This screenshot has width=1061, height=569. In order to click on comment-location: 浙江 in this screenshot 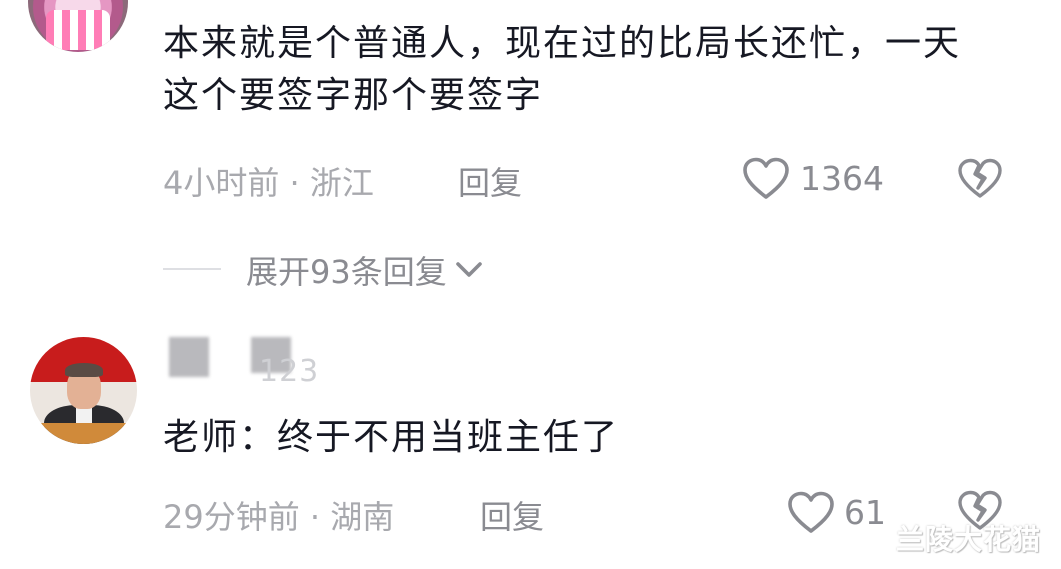, I will do `click(341, 183)`.